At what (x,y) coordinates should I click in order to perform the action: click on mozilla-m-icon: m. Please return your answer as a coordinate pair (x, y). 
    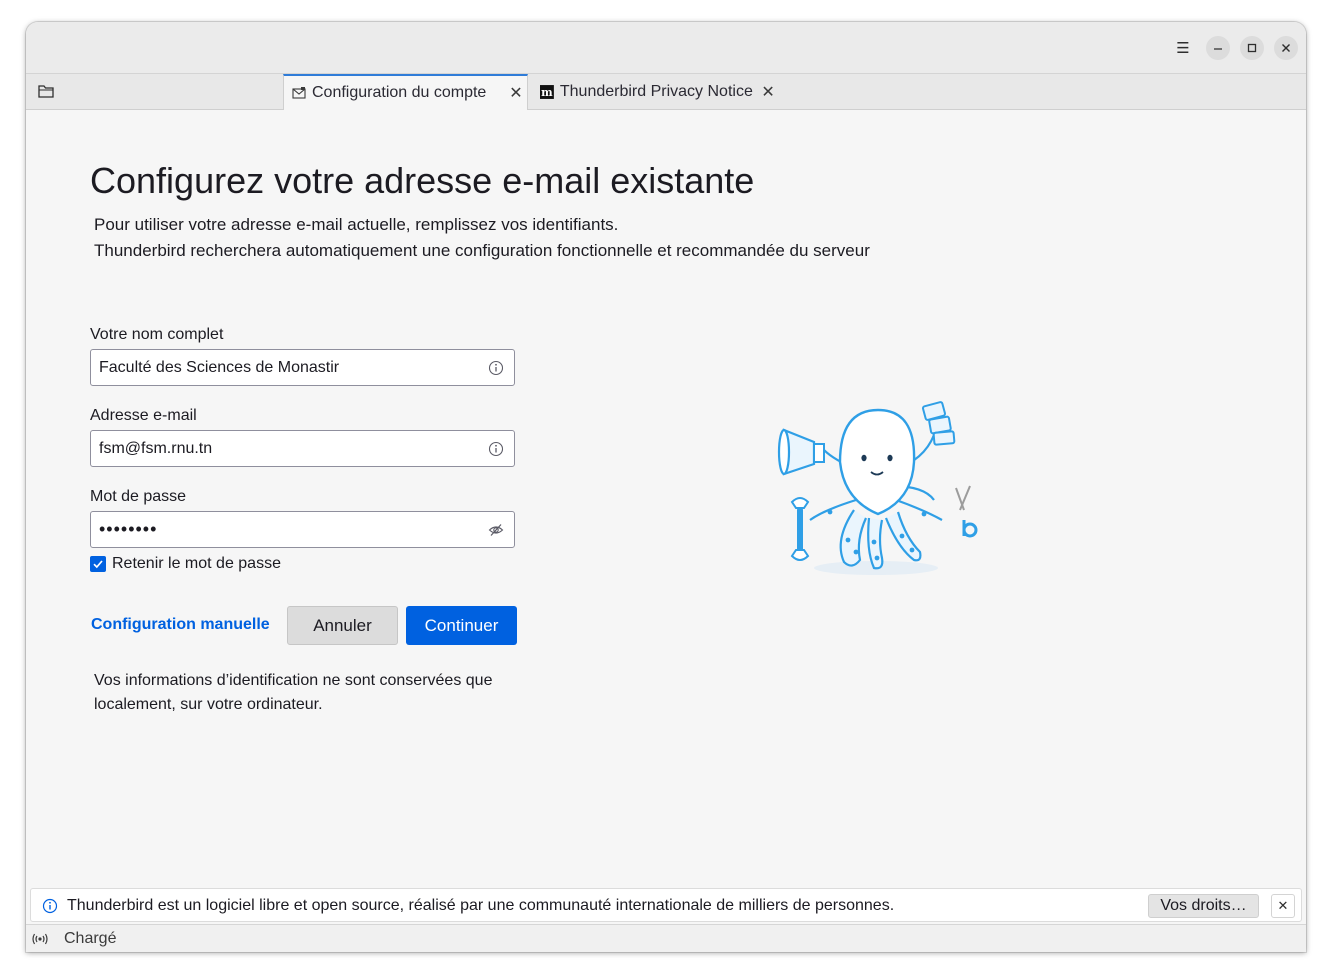
    Looking at the image, I should click on (547, 92).